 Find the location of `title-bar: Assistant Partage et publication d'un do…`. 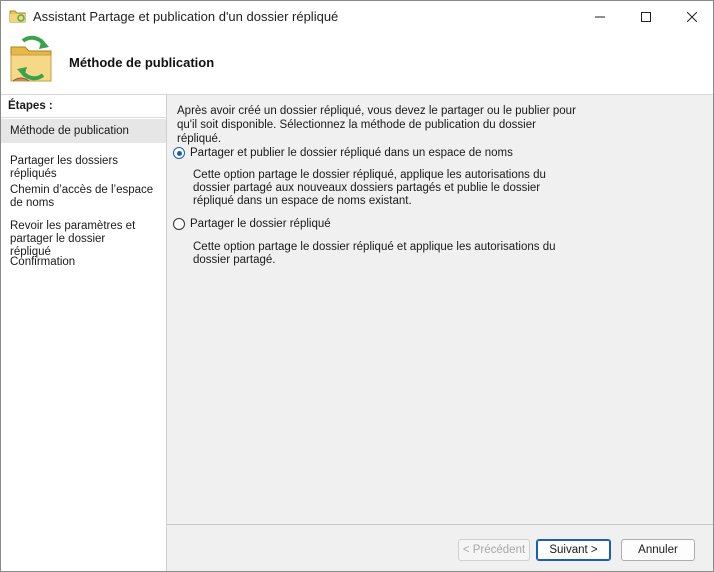

title-bar: Assistant Partage et publication d'un do… is located at coordinates (357, 16).